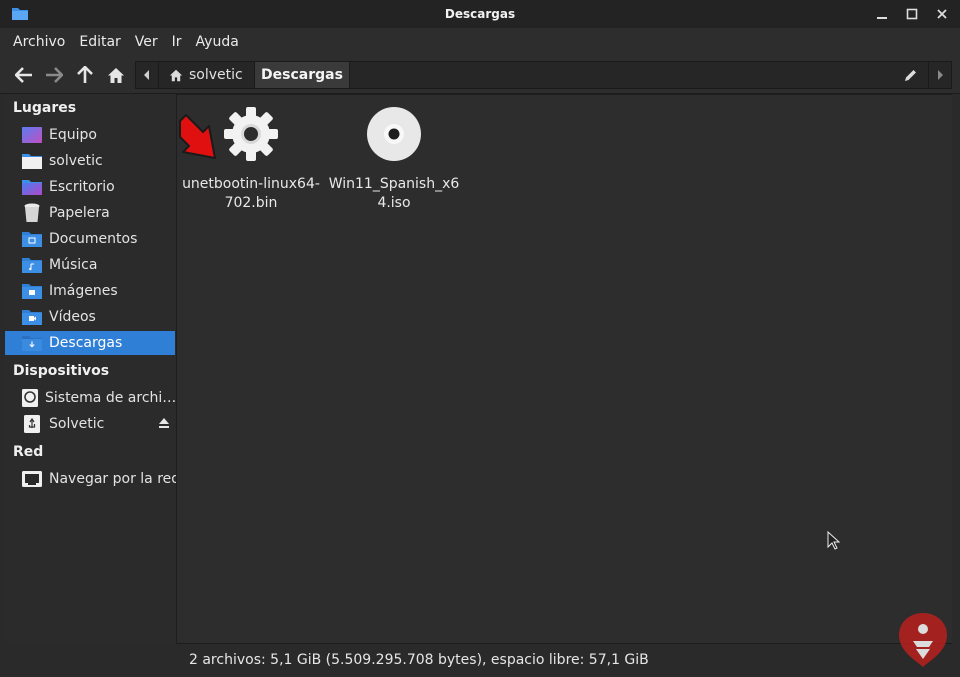 The image size is (960, 677). Describe the element at coordinates (82, 187) in the screenshot. I see `sidebar-item-label: Escritorio` at that location.